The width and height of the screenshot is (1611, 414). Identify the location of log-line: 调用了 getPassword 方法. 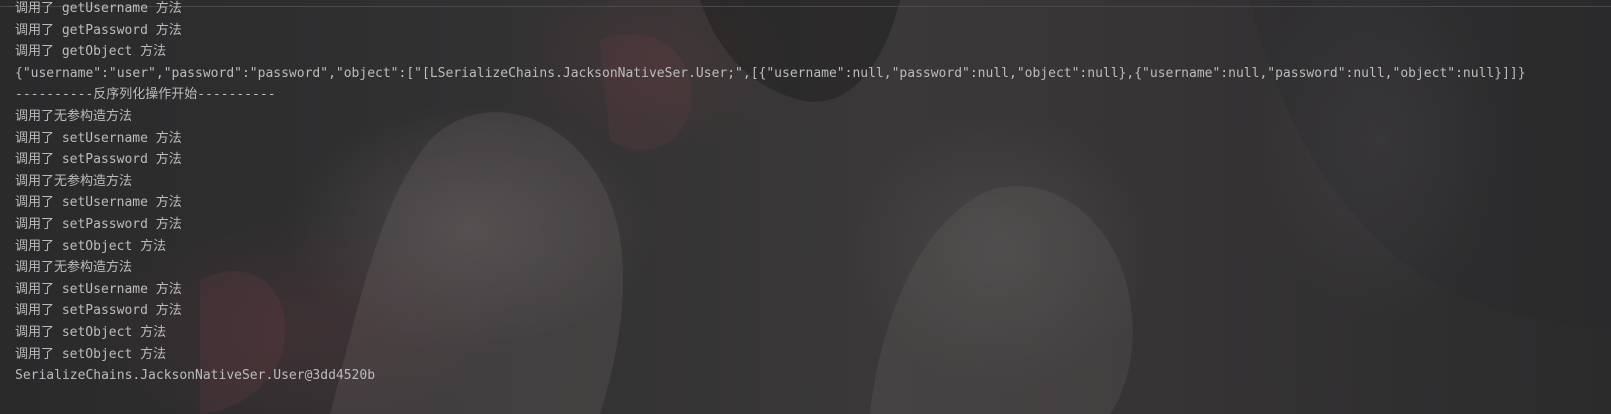
(98, 30).